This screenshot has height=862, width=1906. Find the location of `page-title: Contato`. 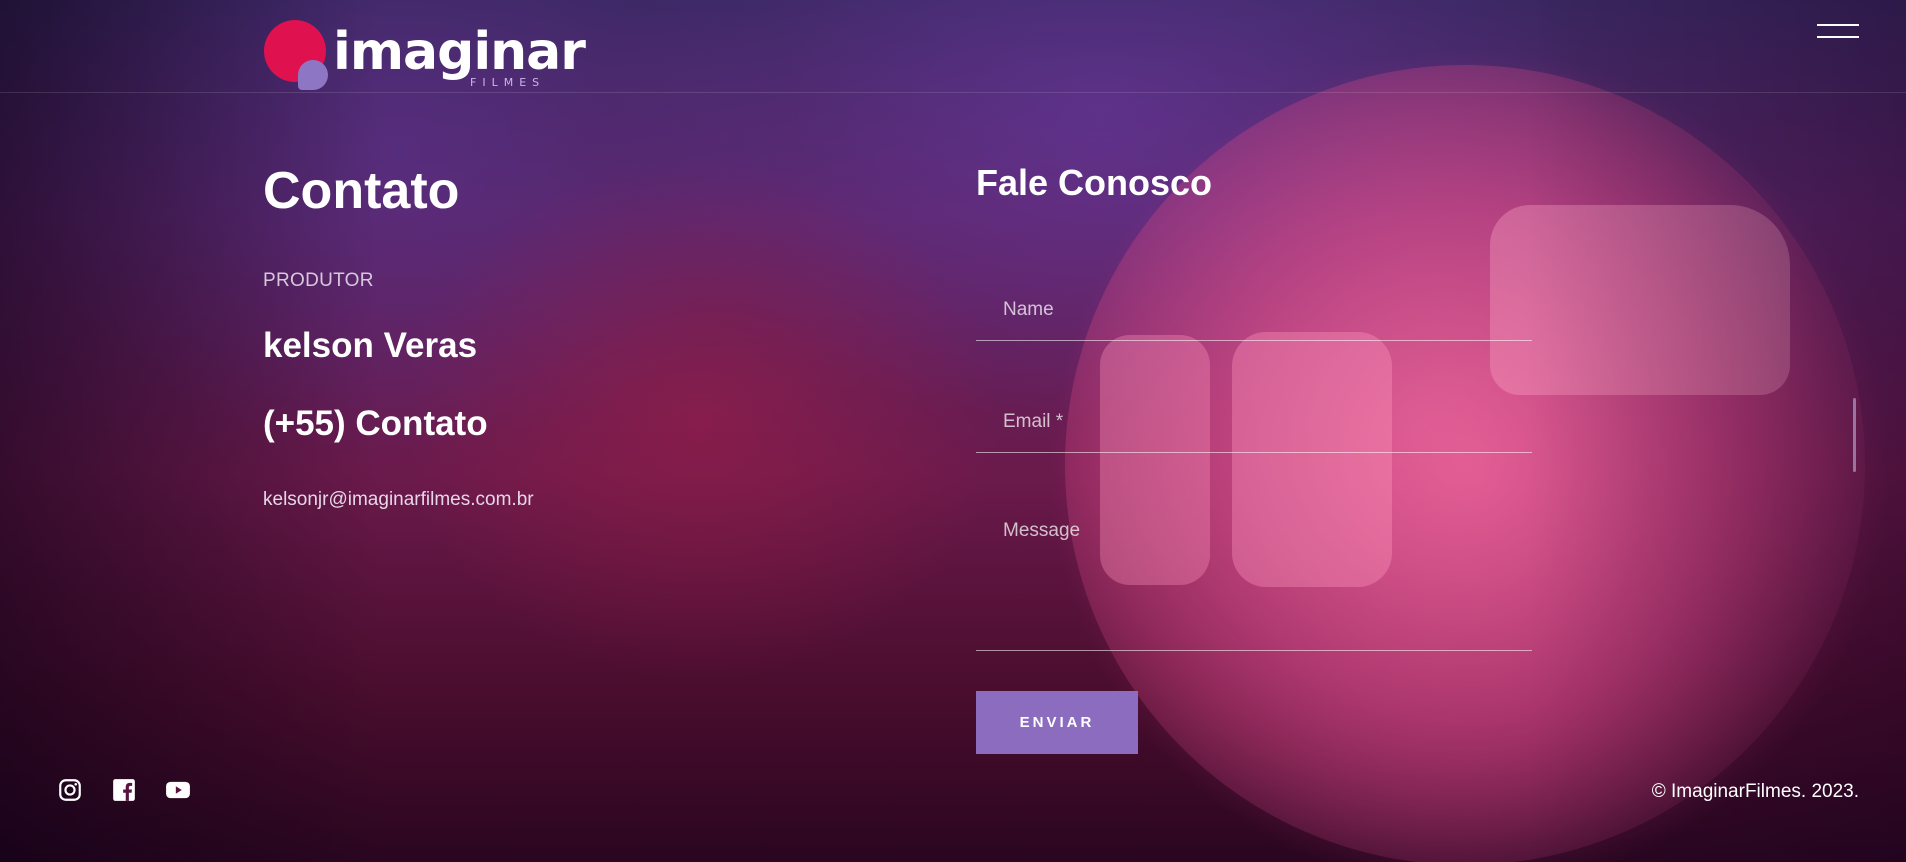

page-title: Contato is located at coordinates (361, 191).